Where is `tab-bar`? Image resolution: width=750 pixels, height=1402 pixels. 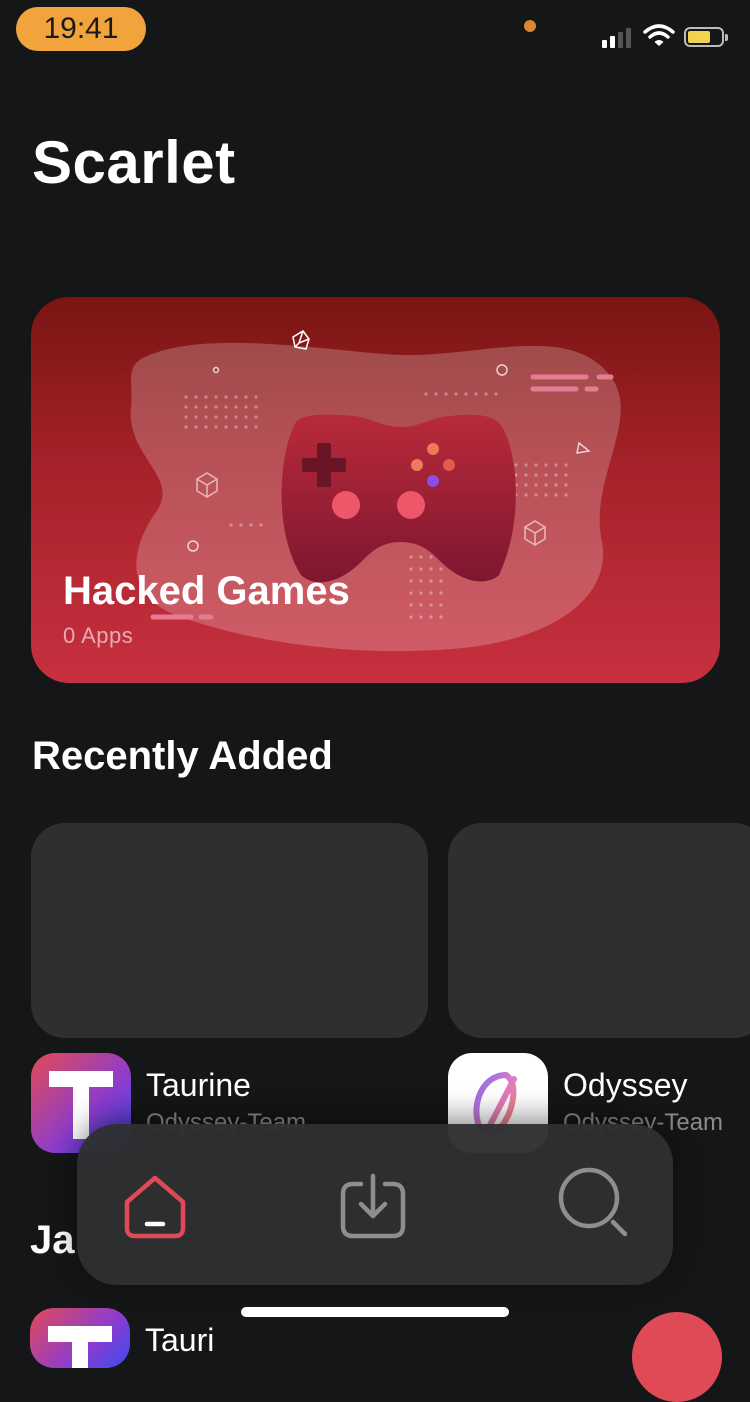
tab-bar is located at coordinates (375, 1204).